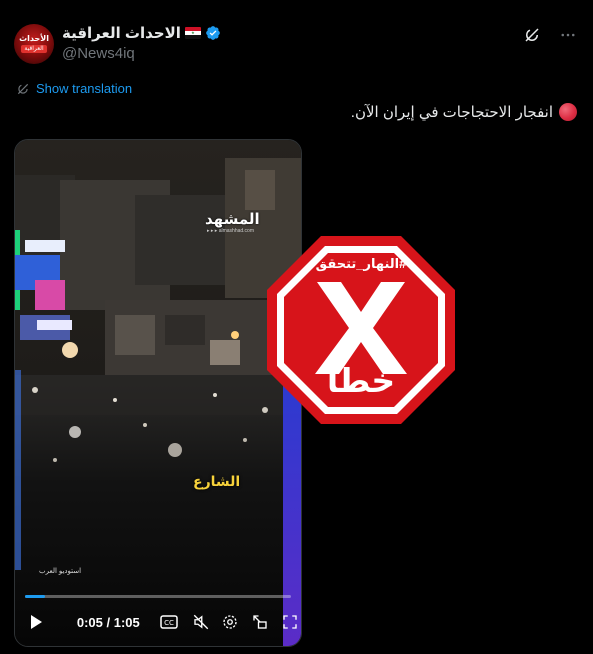  What do you see at coordinates (568, 35) in the screenshot?
I see `more-horizontal-icon` at bounding box center [568, 35].